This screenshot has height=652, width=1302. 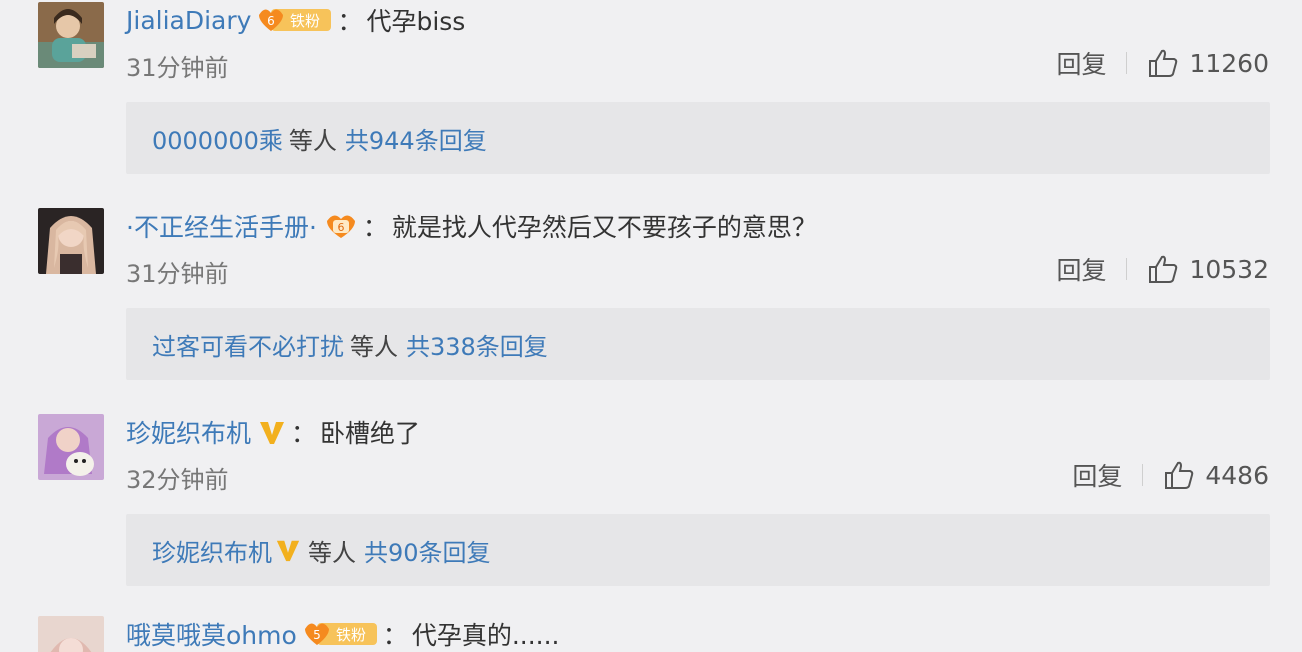 What do you see at coordinates (1229, 63) in the screenshot?
I see `like-count: 11260` at bounding box center [1229, 63].